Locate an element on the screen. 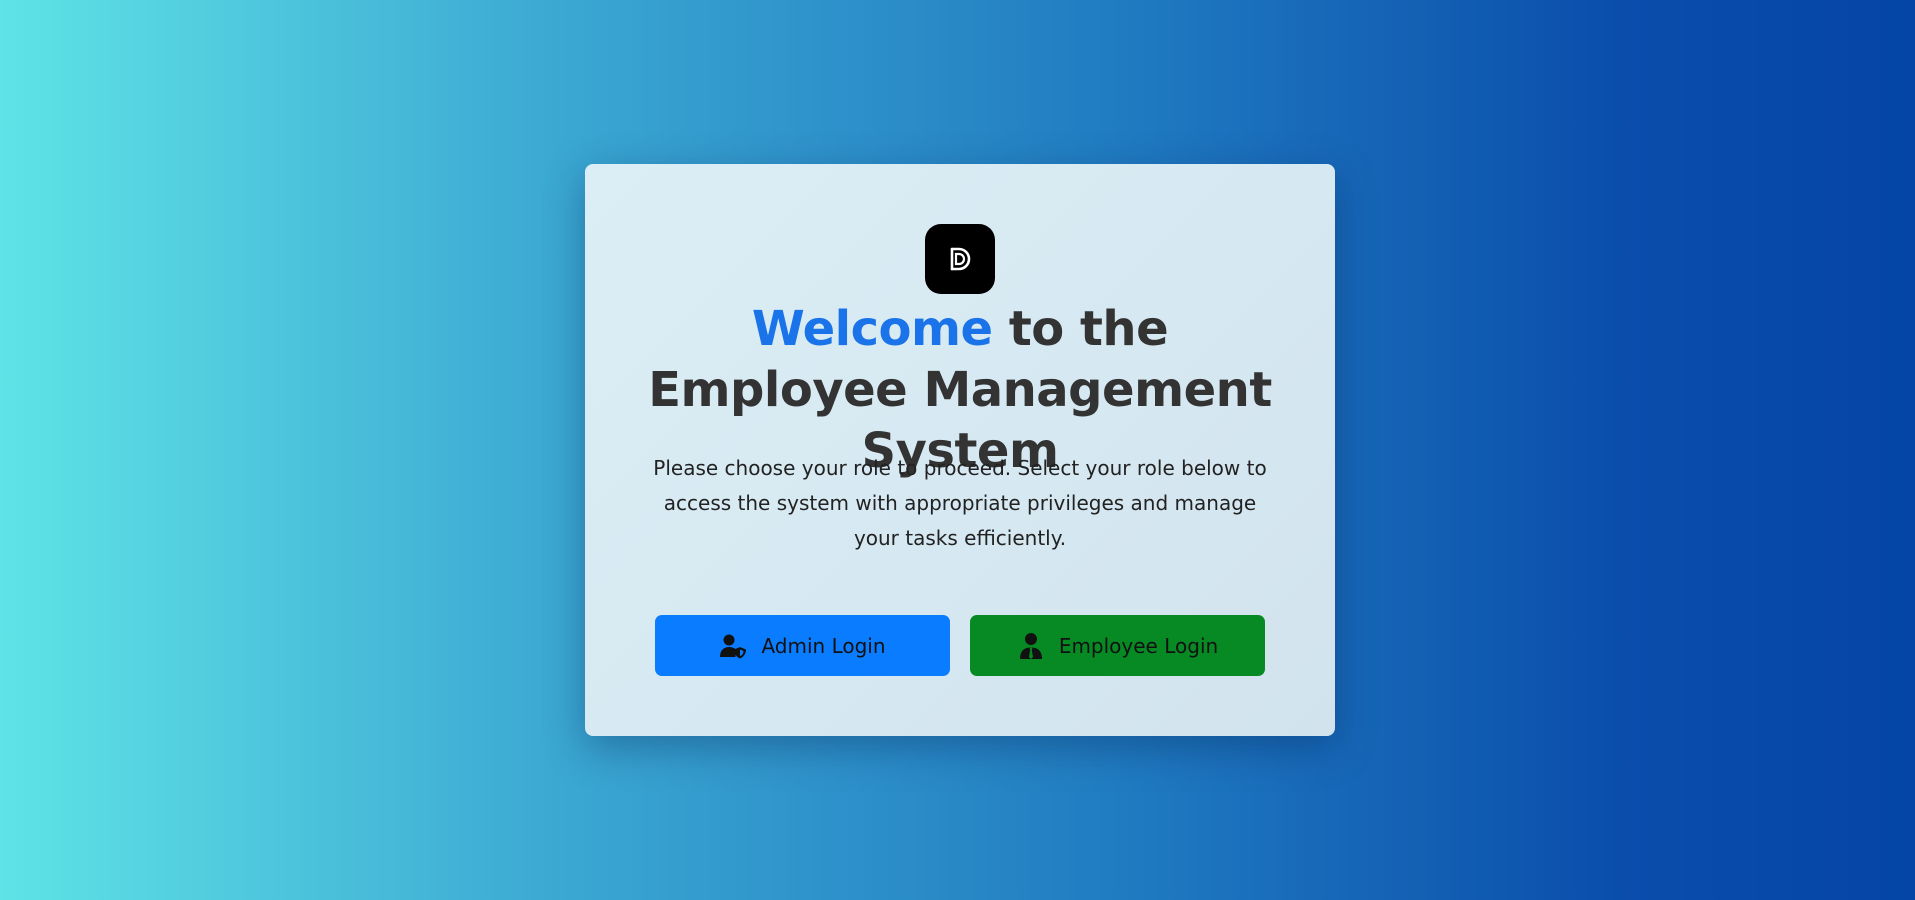  app-logo is located at coordinates (960, 259).